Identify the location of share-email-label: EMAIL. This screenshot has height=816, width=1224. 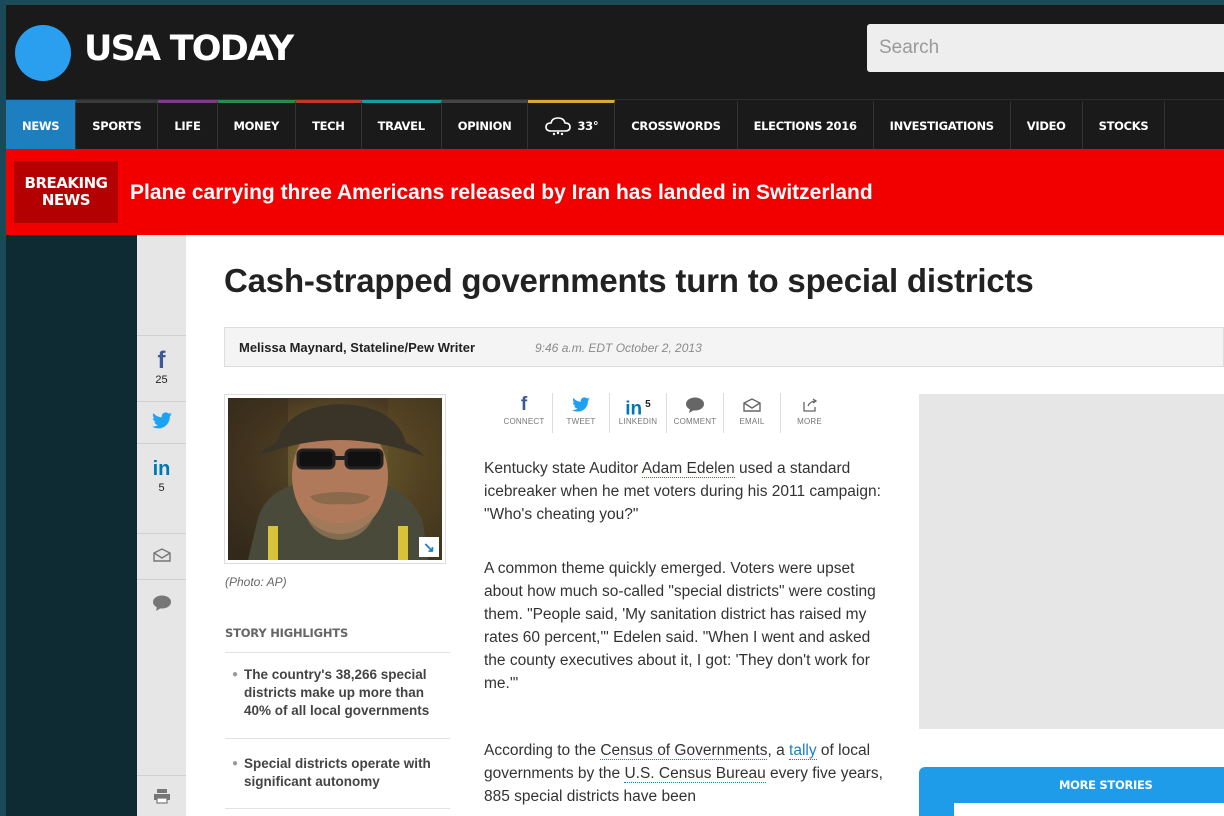
(752, 421).